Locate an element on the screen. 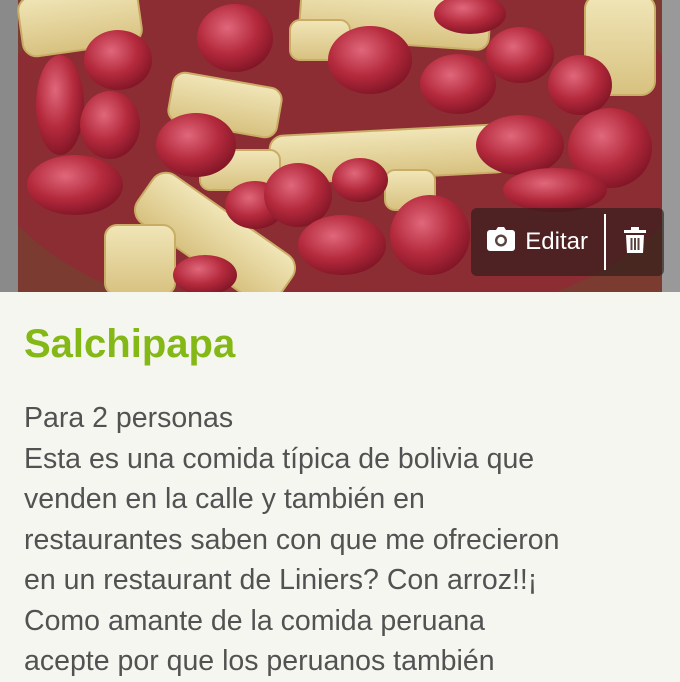  edit-photo-button: Editar is located at coordinates (537, 242).